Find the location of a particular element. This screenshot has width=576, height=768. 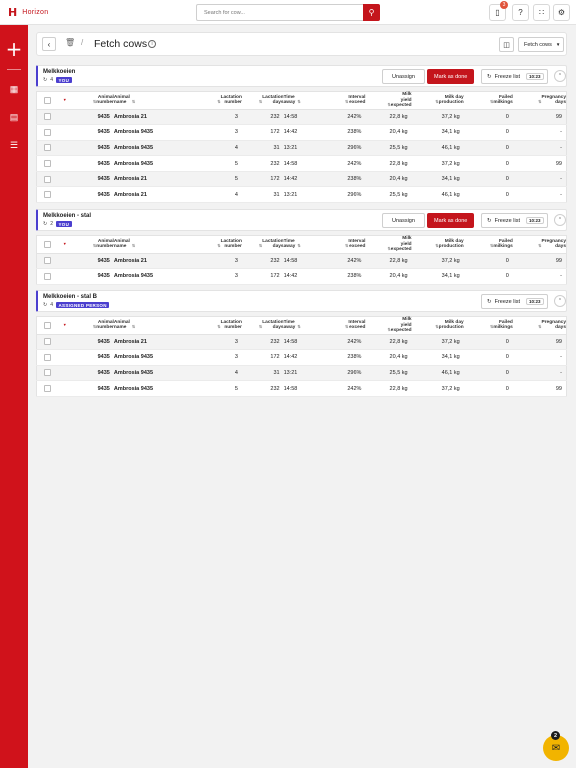

cell-lactation-days: 31 is located at coordinates (262, 373).